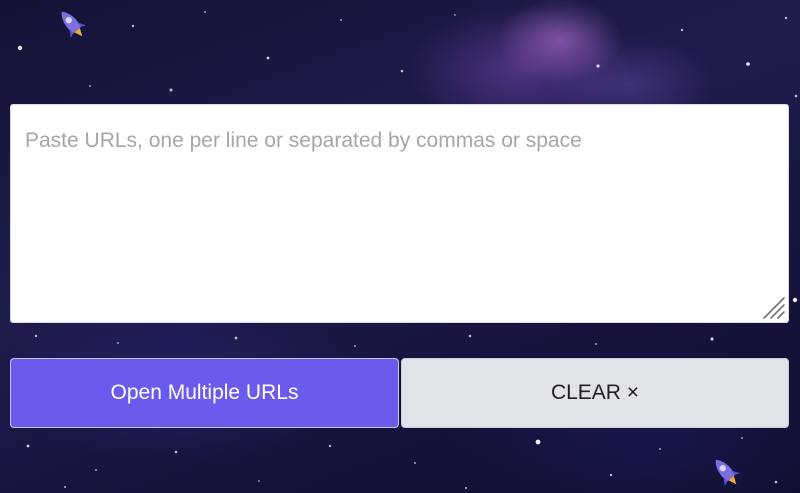 This screenshot has height=493, width=800. Describe the element at coordinates (773, 307) in the screenshot. I see `resize-grip-icon` at that location.